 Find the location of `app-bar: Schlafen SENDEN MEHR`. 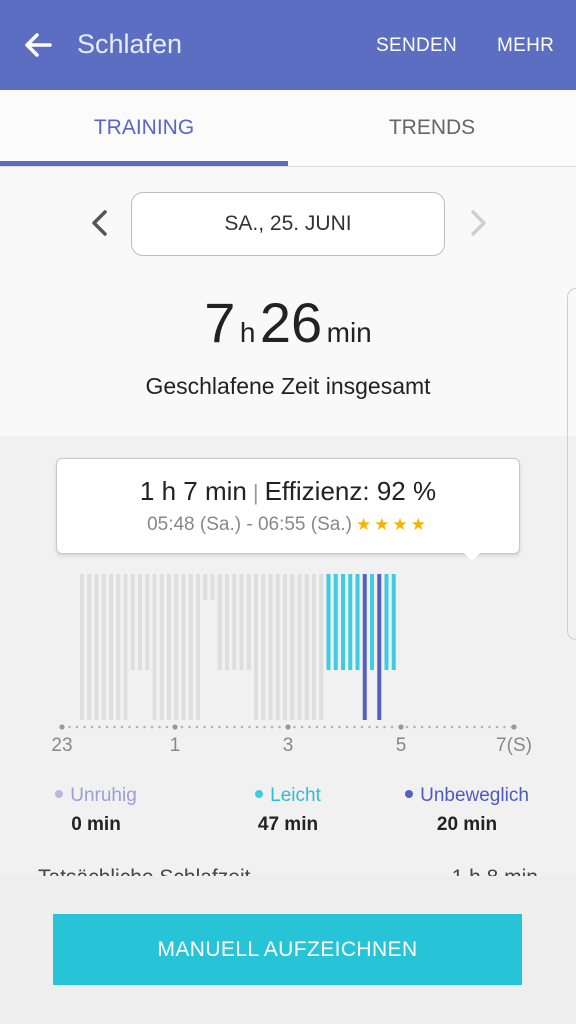

app-bar: Schlafen SENDEN MEHR is located at coordinates (288, 45).